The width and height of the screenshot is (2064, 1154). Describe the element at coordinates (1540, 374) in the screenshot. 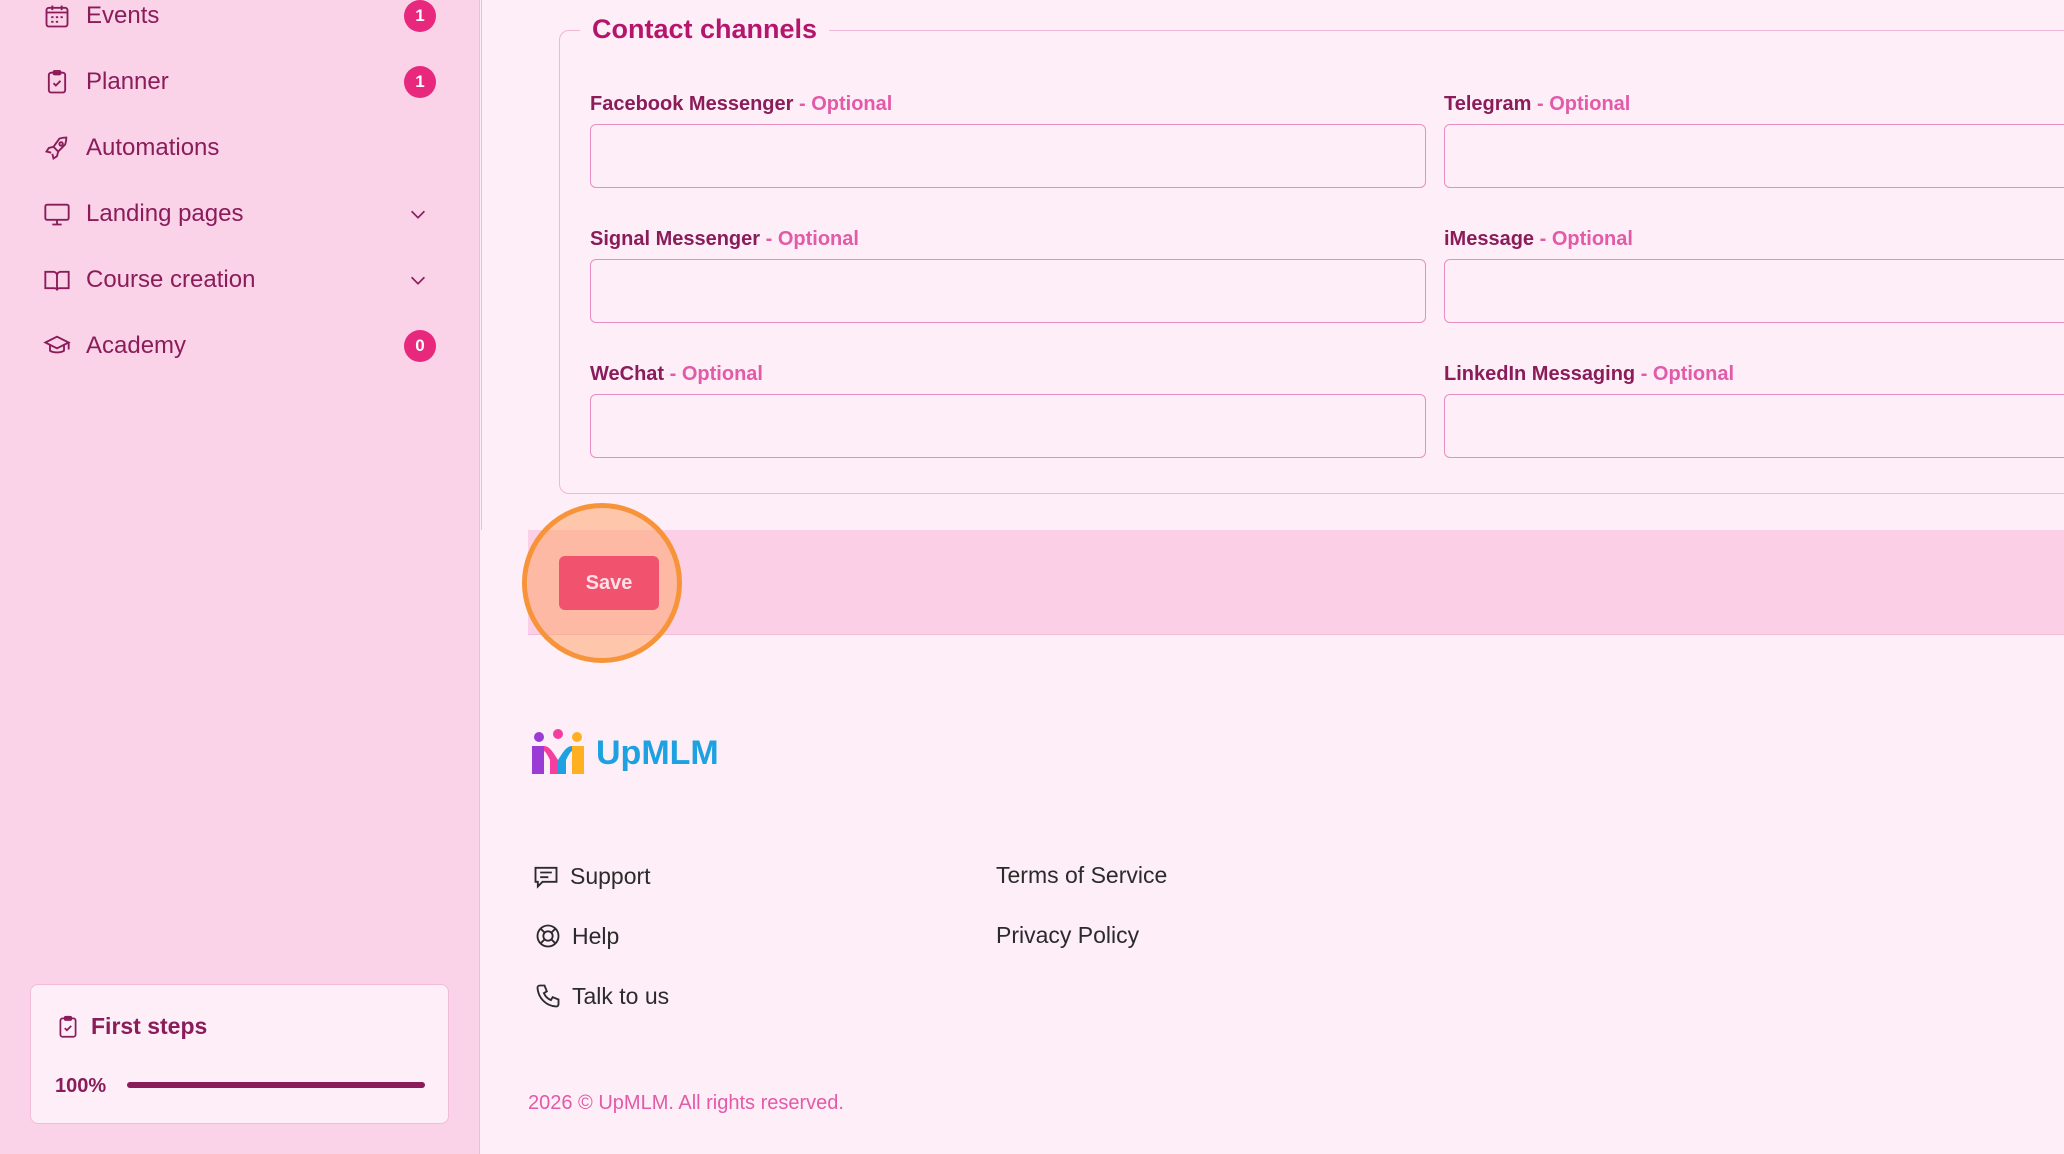

I see `field-label-text: LinkedIn Messaging` at that location.